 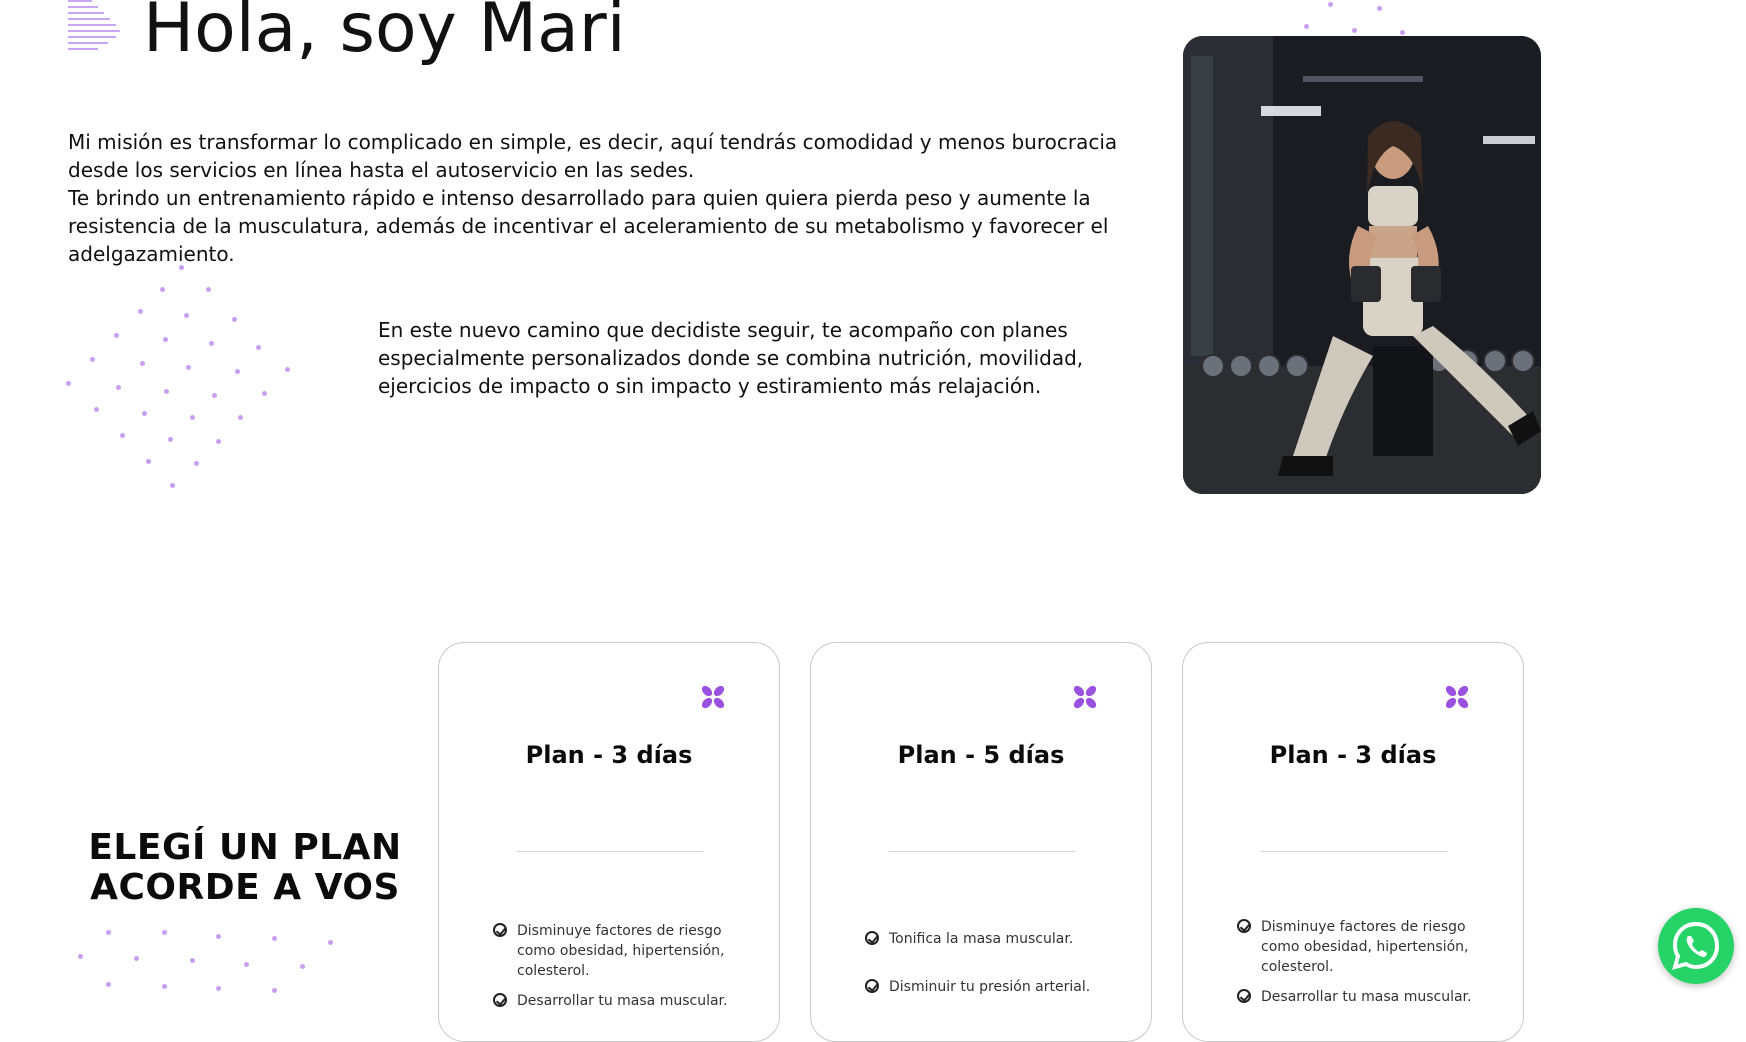 I want to click on whatsapp-icon, so click(x=1696, y=945).